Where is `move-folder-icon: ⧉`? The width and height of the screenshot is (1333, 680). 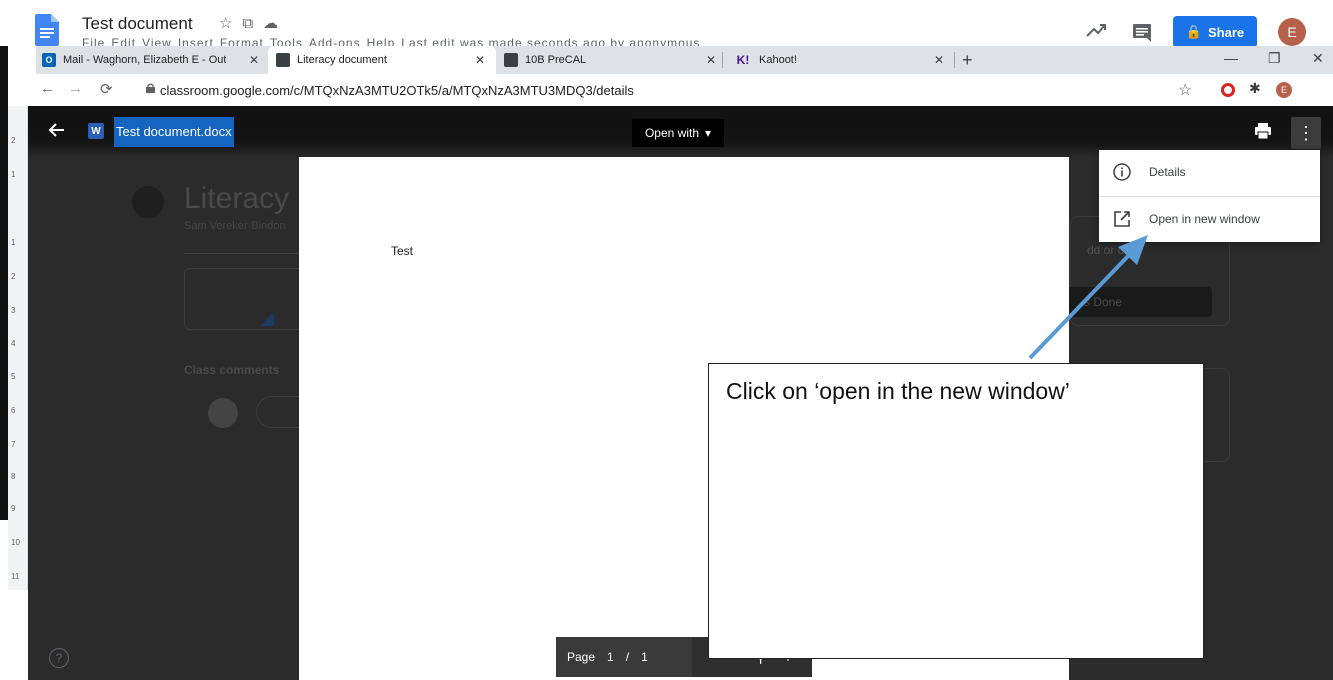 move-folder-icon: ⧉ is located at coordinates (252, 23).